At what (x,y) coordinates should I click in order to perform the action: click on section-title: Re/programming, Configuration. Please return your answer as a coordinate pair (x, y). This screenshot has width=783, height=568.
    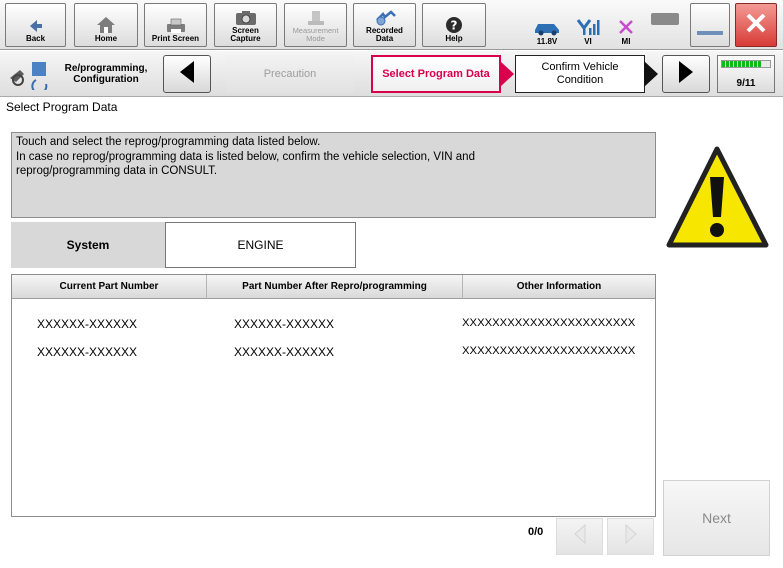
    Looking at the image, I should click on (106, 74).